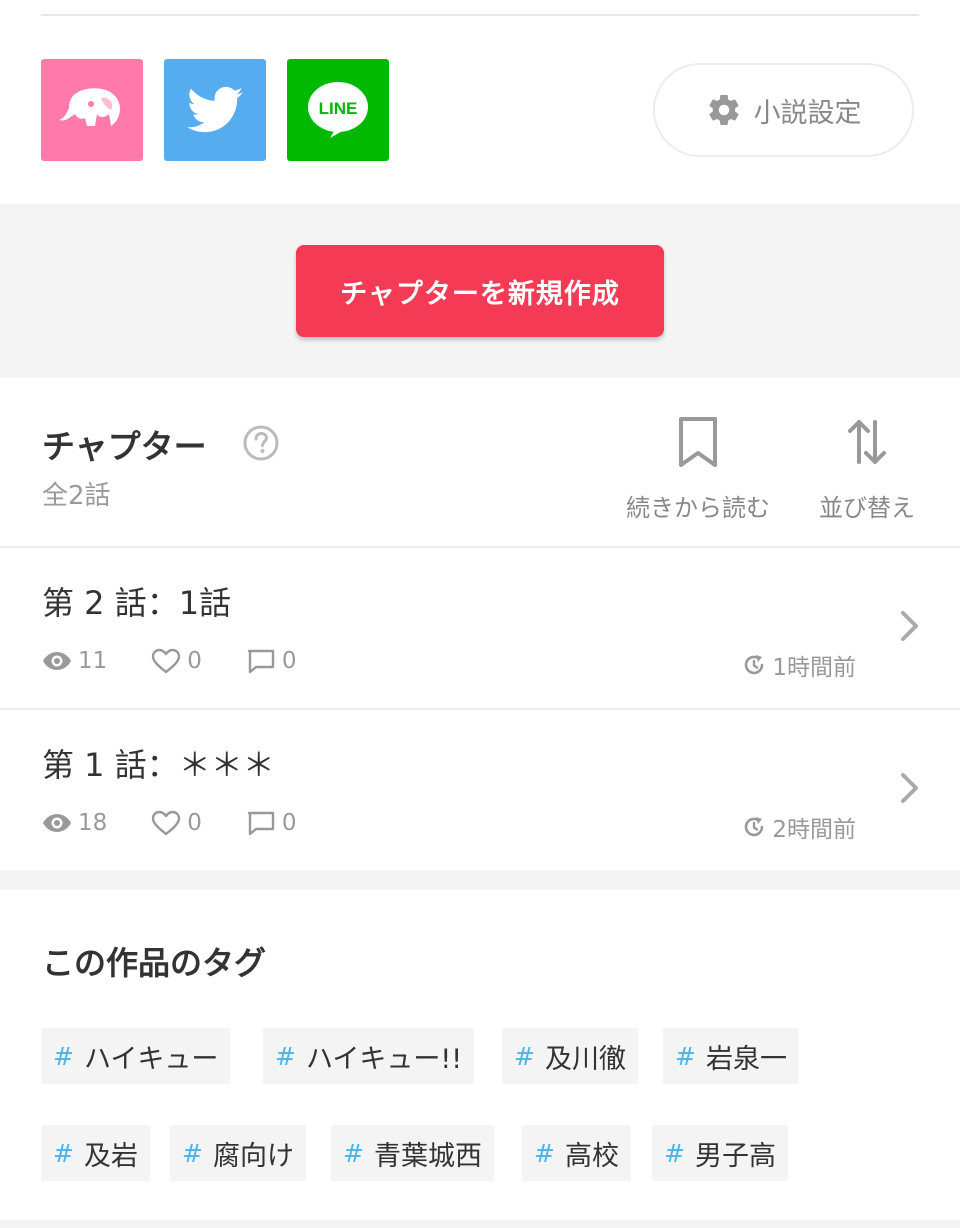  Describe the element at coordinates (591, 1156) in the screenshot. I see `tag-label: 高校` at that location.